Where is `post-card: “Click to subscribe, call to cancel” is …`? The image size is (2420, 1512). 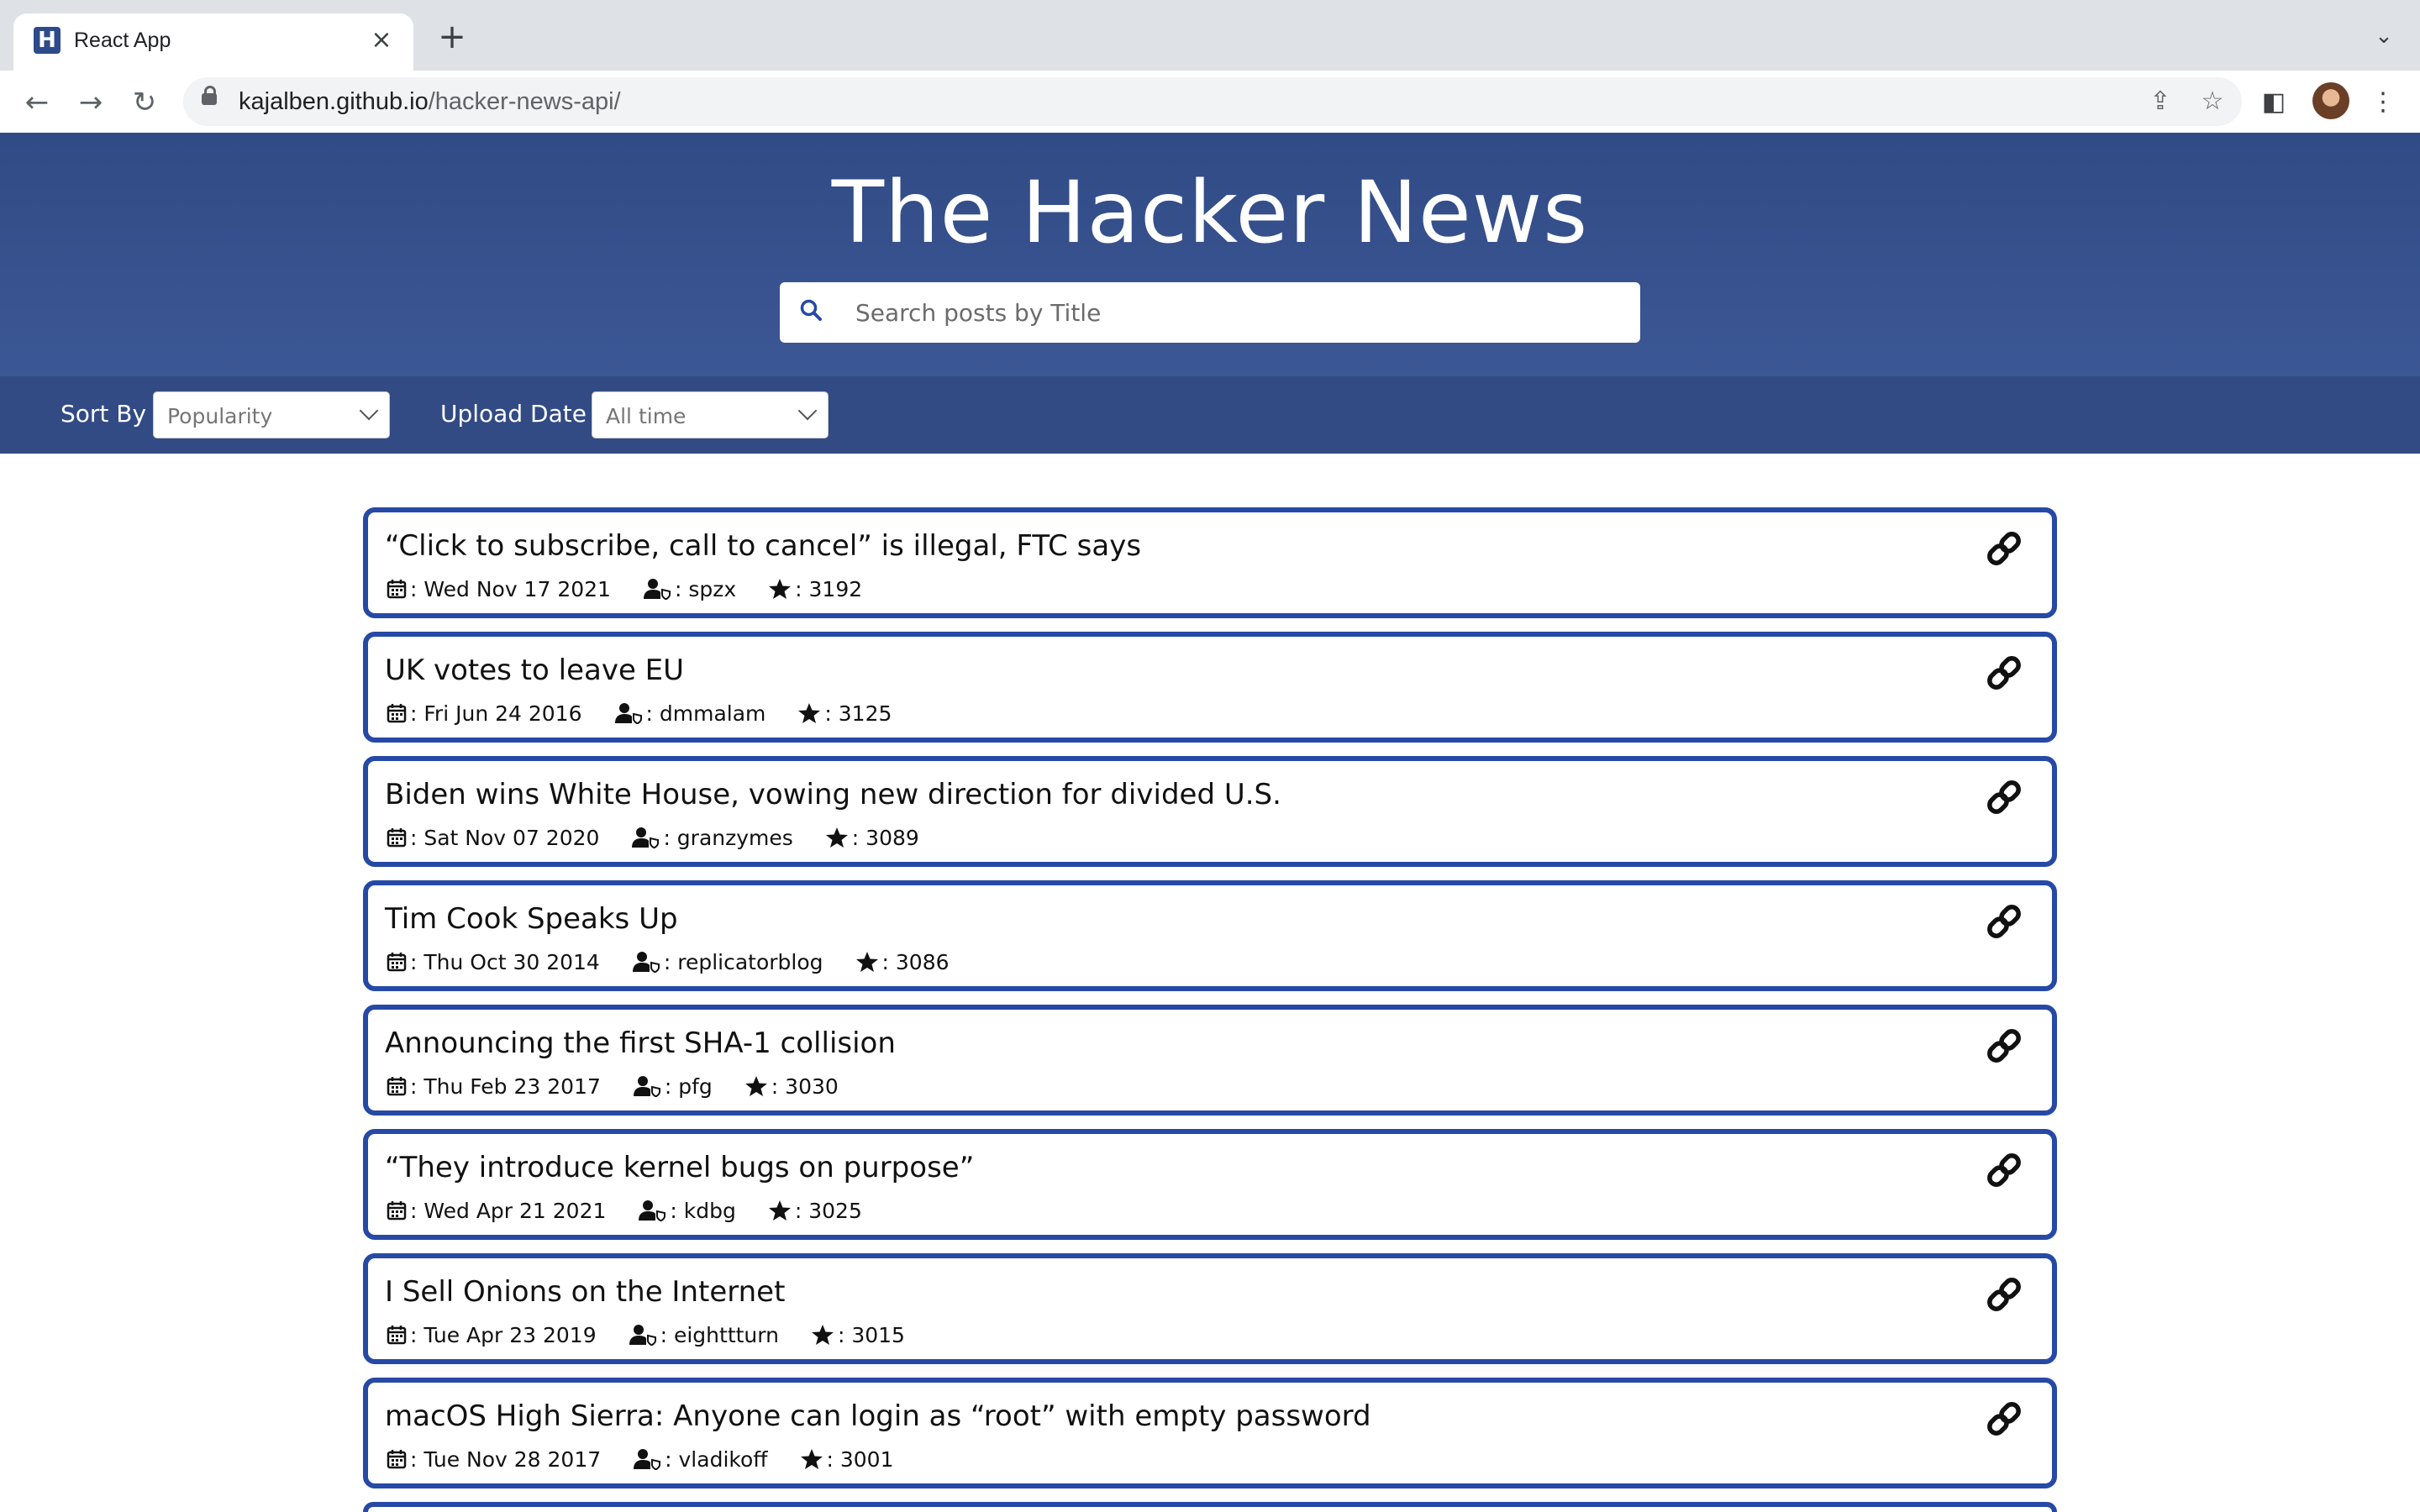 post-card: “Click to subscribe, call to cancel” is … is located at coordinates (1210, 562).